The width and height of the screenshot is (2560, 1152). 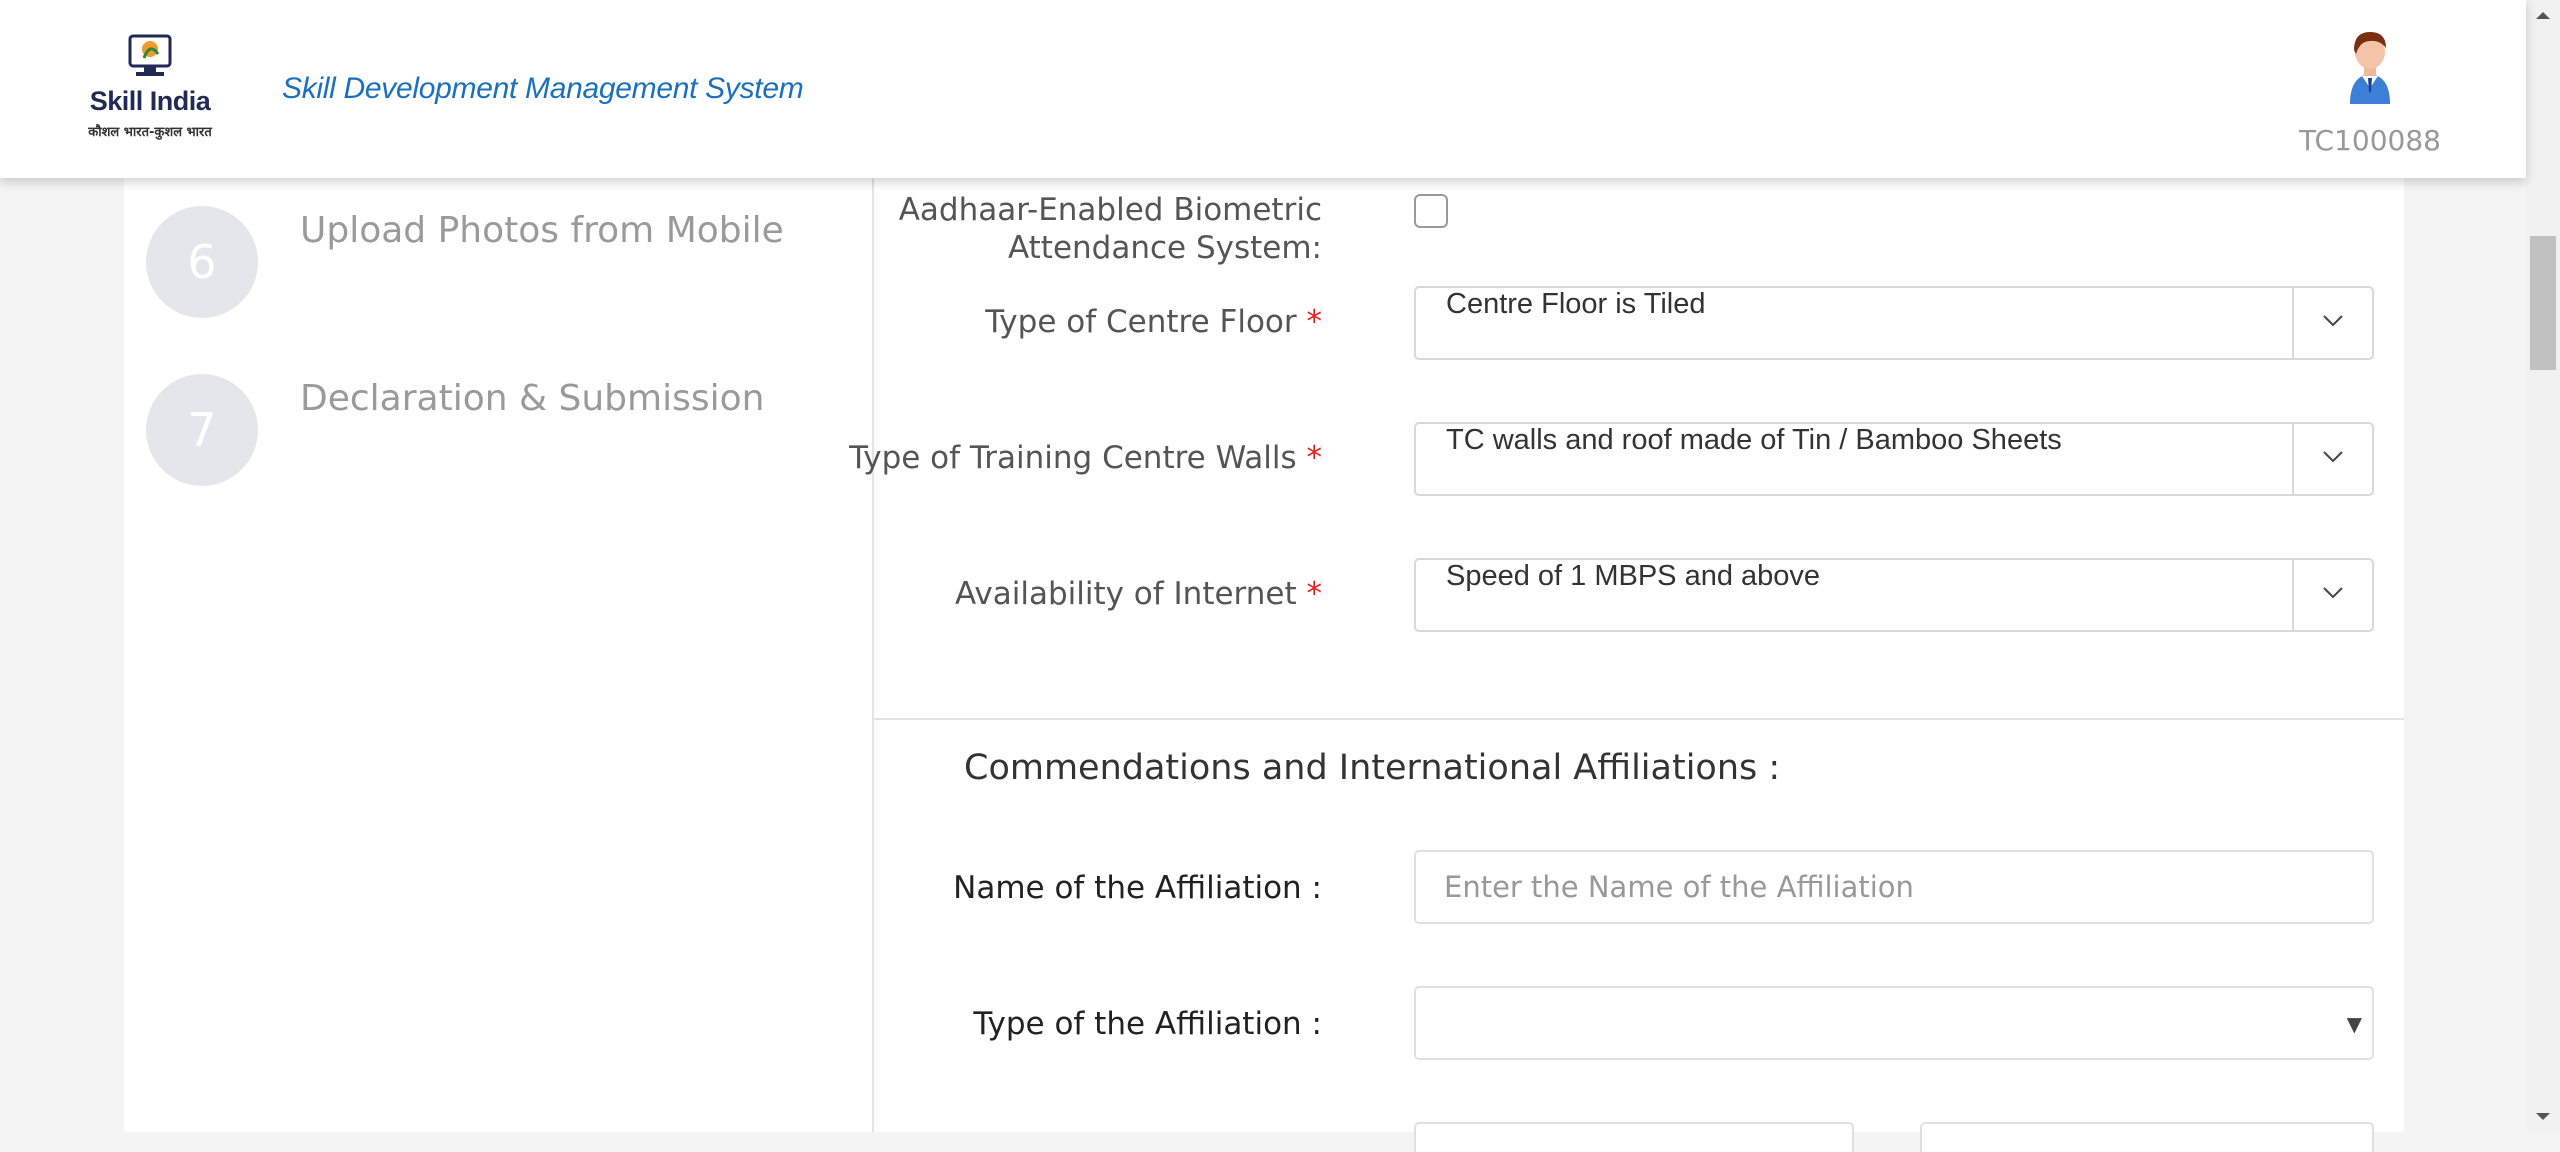 I want to click on internet-select: Speed of 1 MBPS and above, so click(x=1894, y=595).